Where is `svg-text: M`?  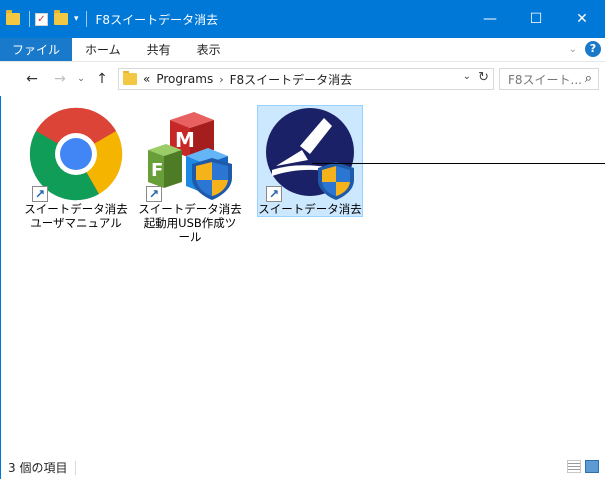 svg-text: M is located at coordinates (185, 140).